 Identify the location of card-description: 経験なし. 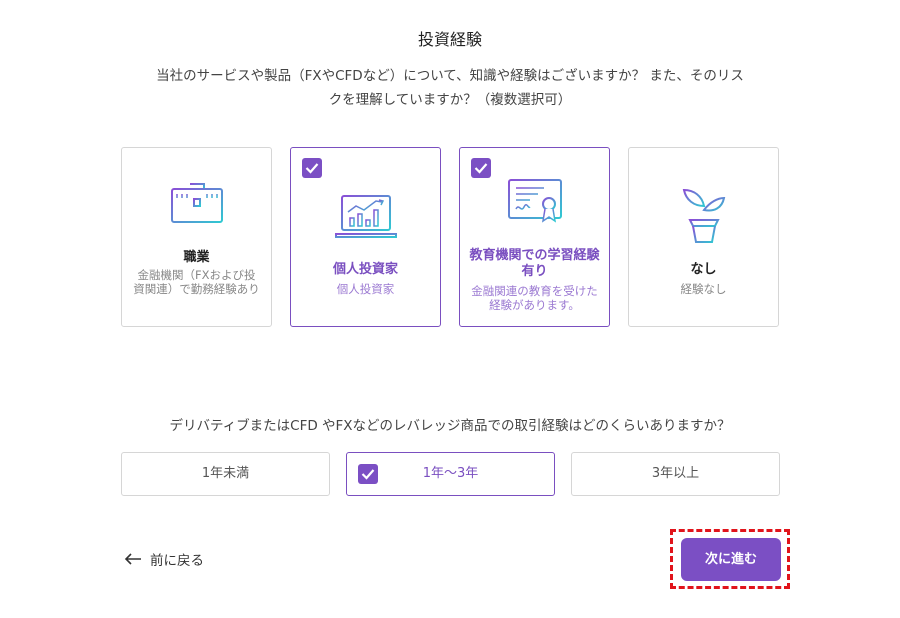
(703, 289).